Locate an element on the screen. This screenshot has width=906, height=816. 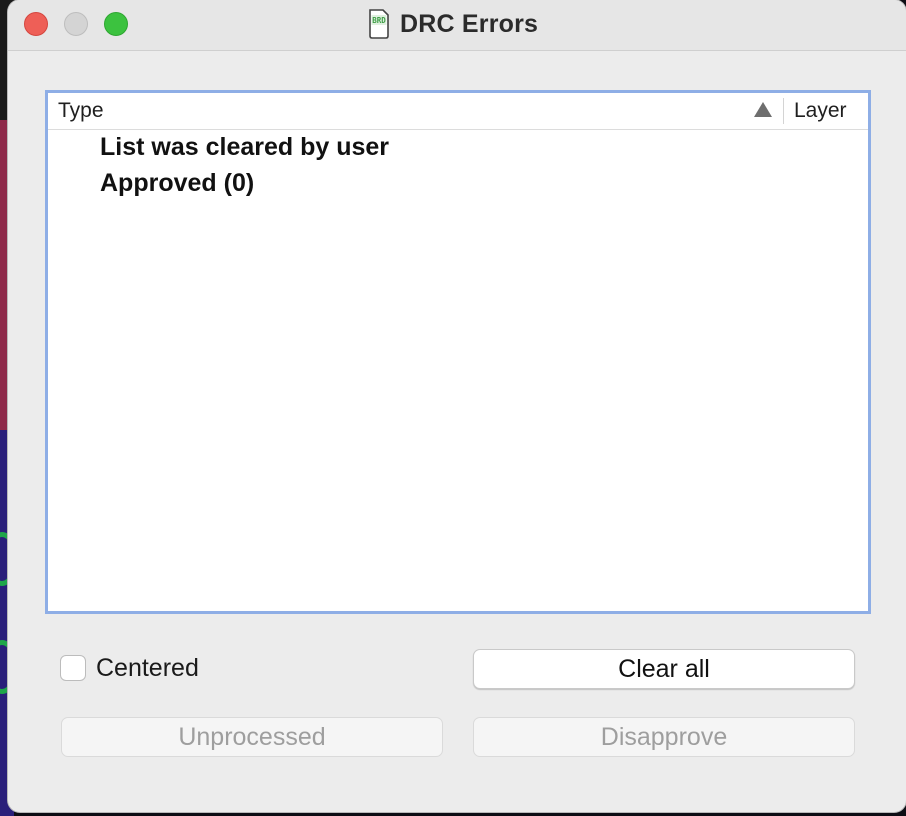
centered-option: Centered is located at coordinates (129, 668).